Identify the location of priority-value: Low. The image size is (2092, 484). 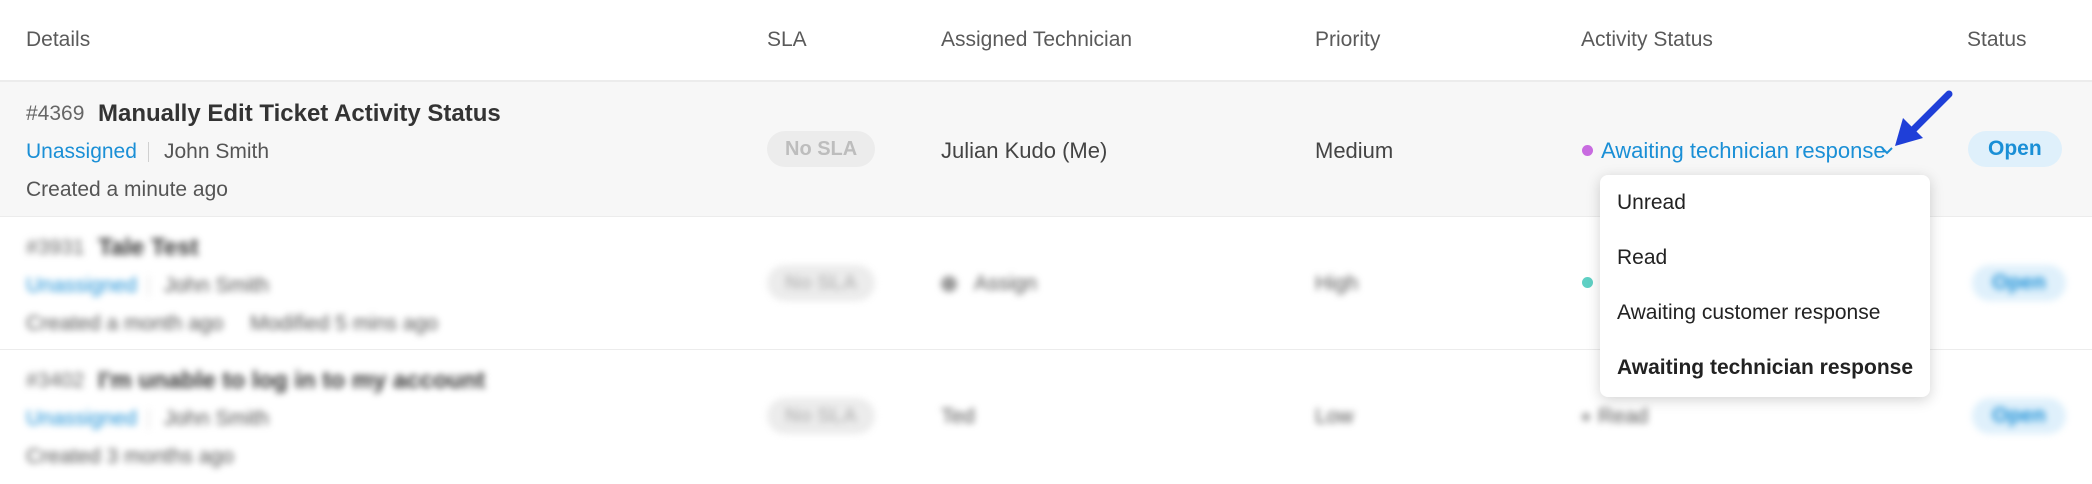
(1334, 417).